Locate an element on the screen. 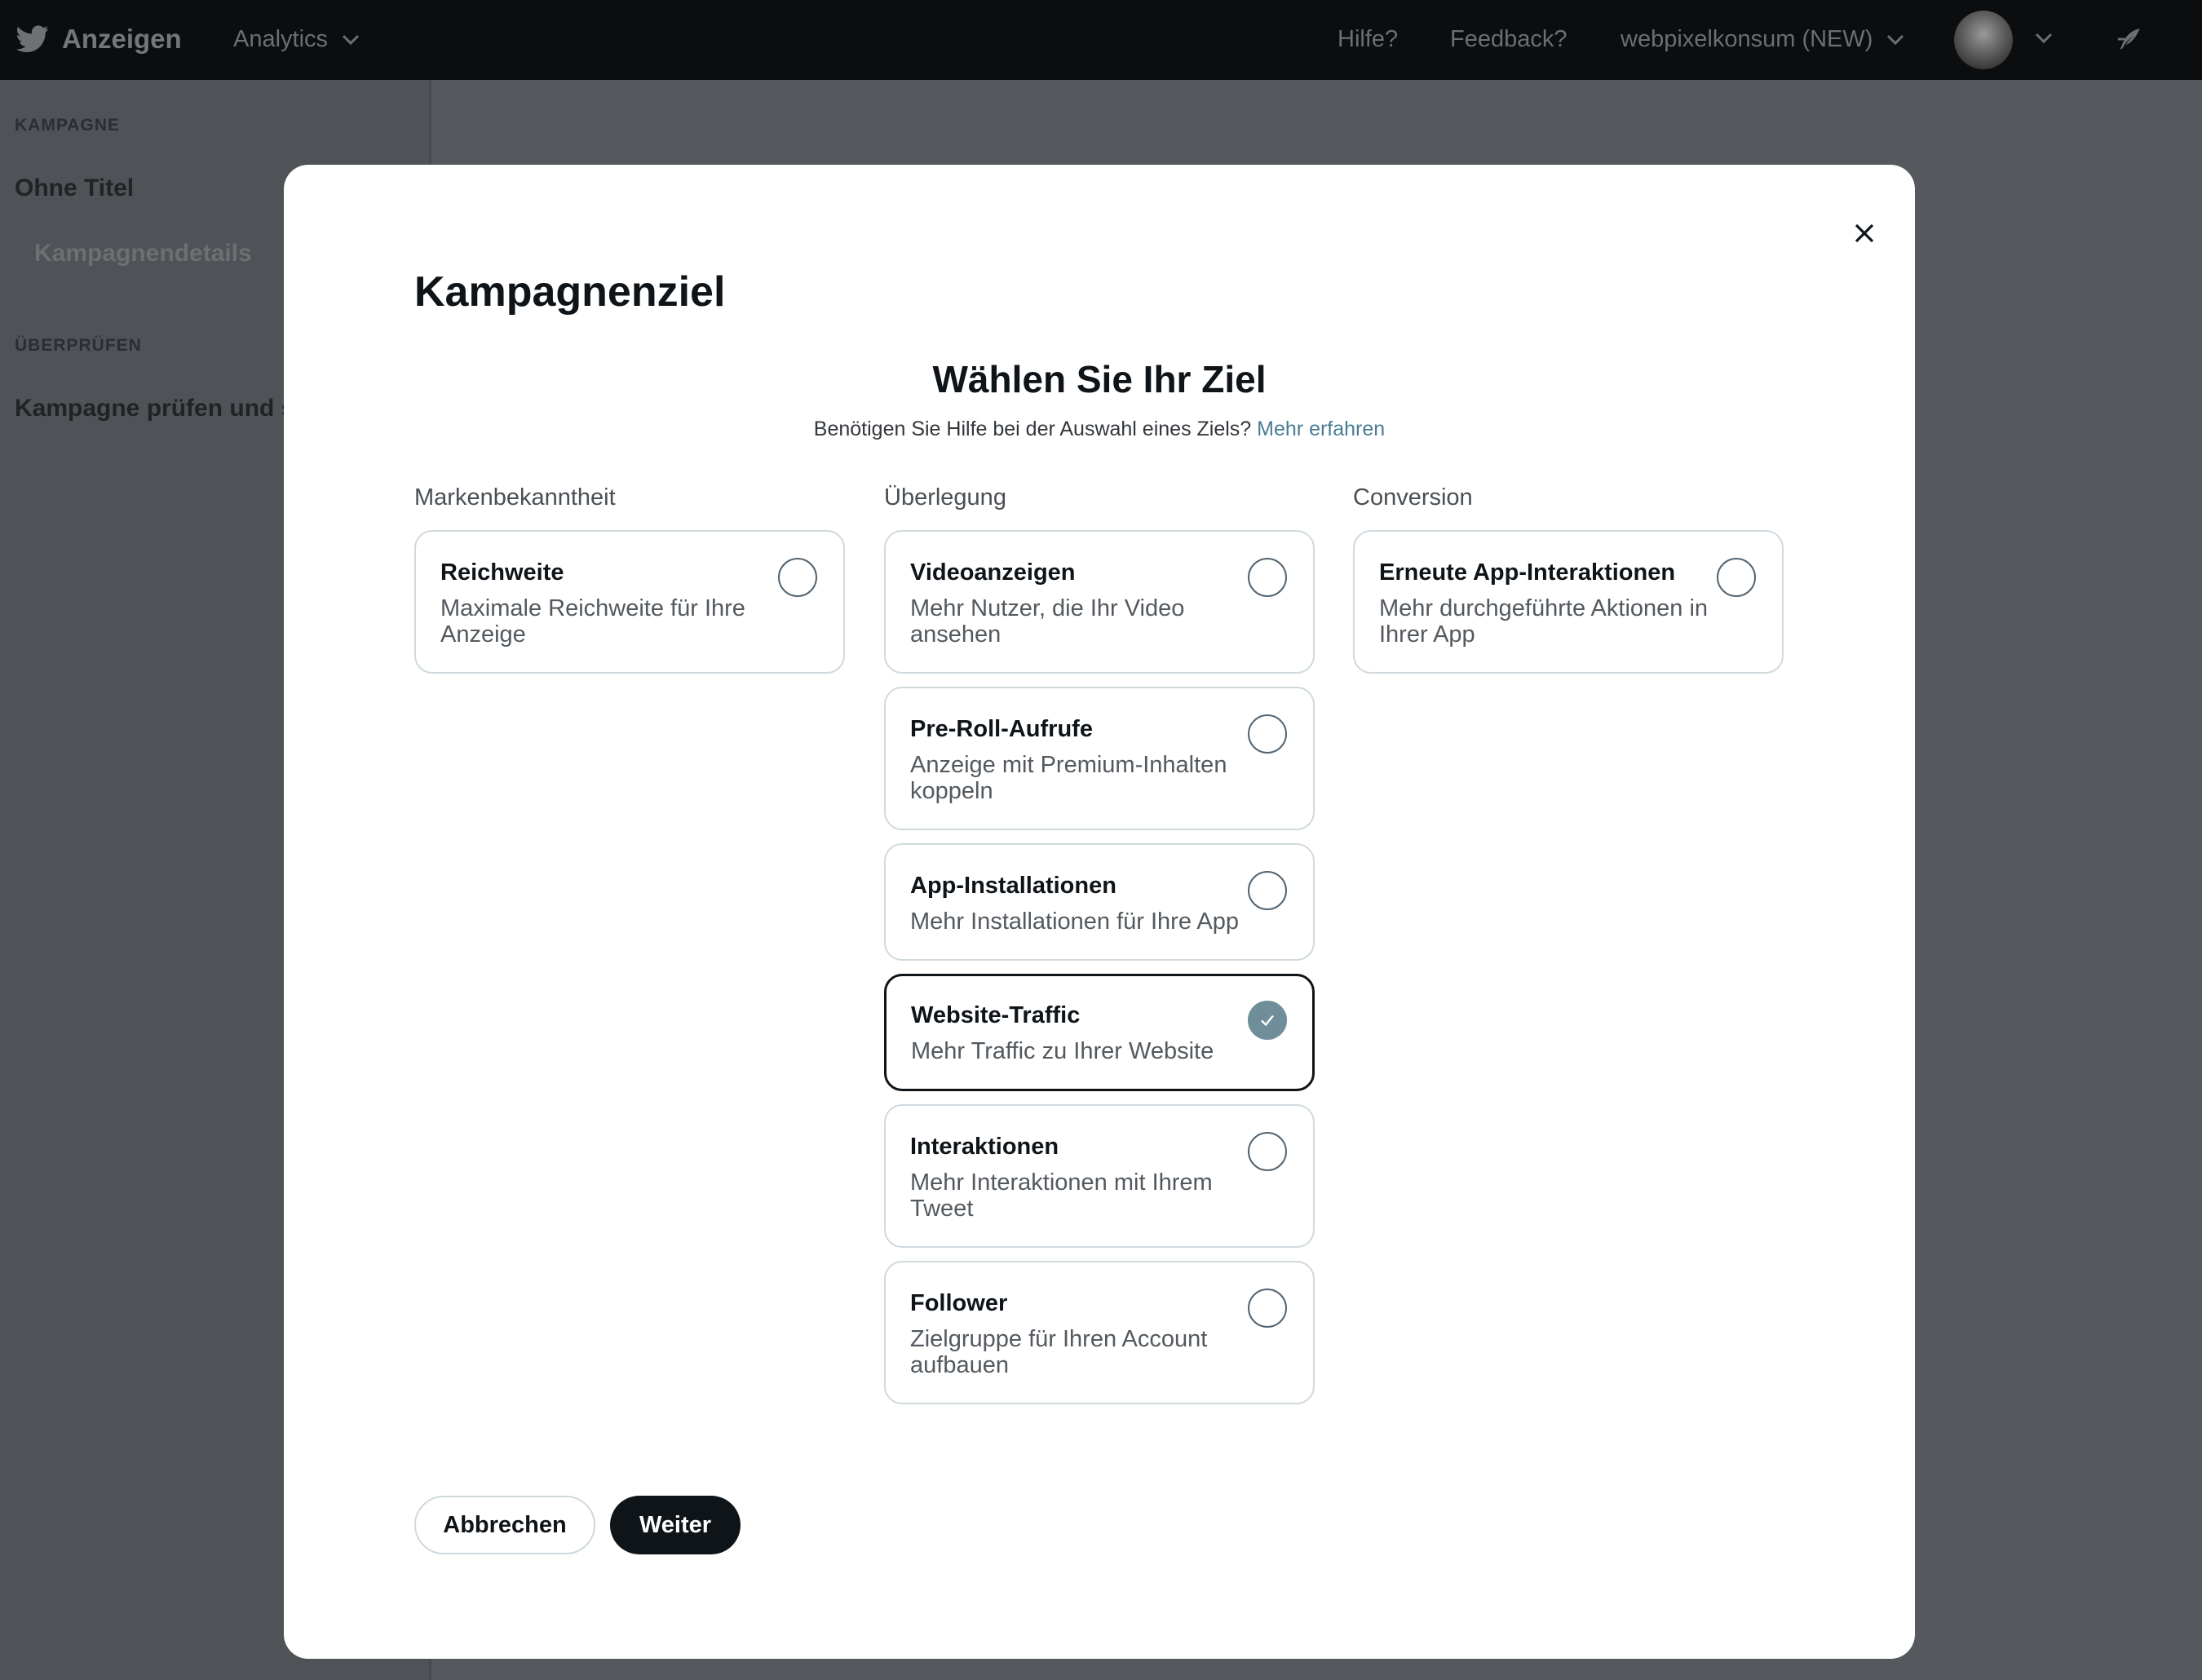 This screenshot has height=1680, width=2202. option-description: Maximale Reichweite für Ihre Anzeige is located at coordinates (592, 621).